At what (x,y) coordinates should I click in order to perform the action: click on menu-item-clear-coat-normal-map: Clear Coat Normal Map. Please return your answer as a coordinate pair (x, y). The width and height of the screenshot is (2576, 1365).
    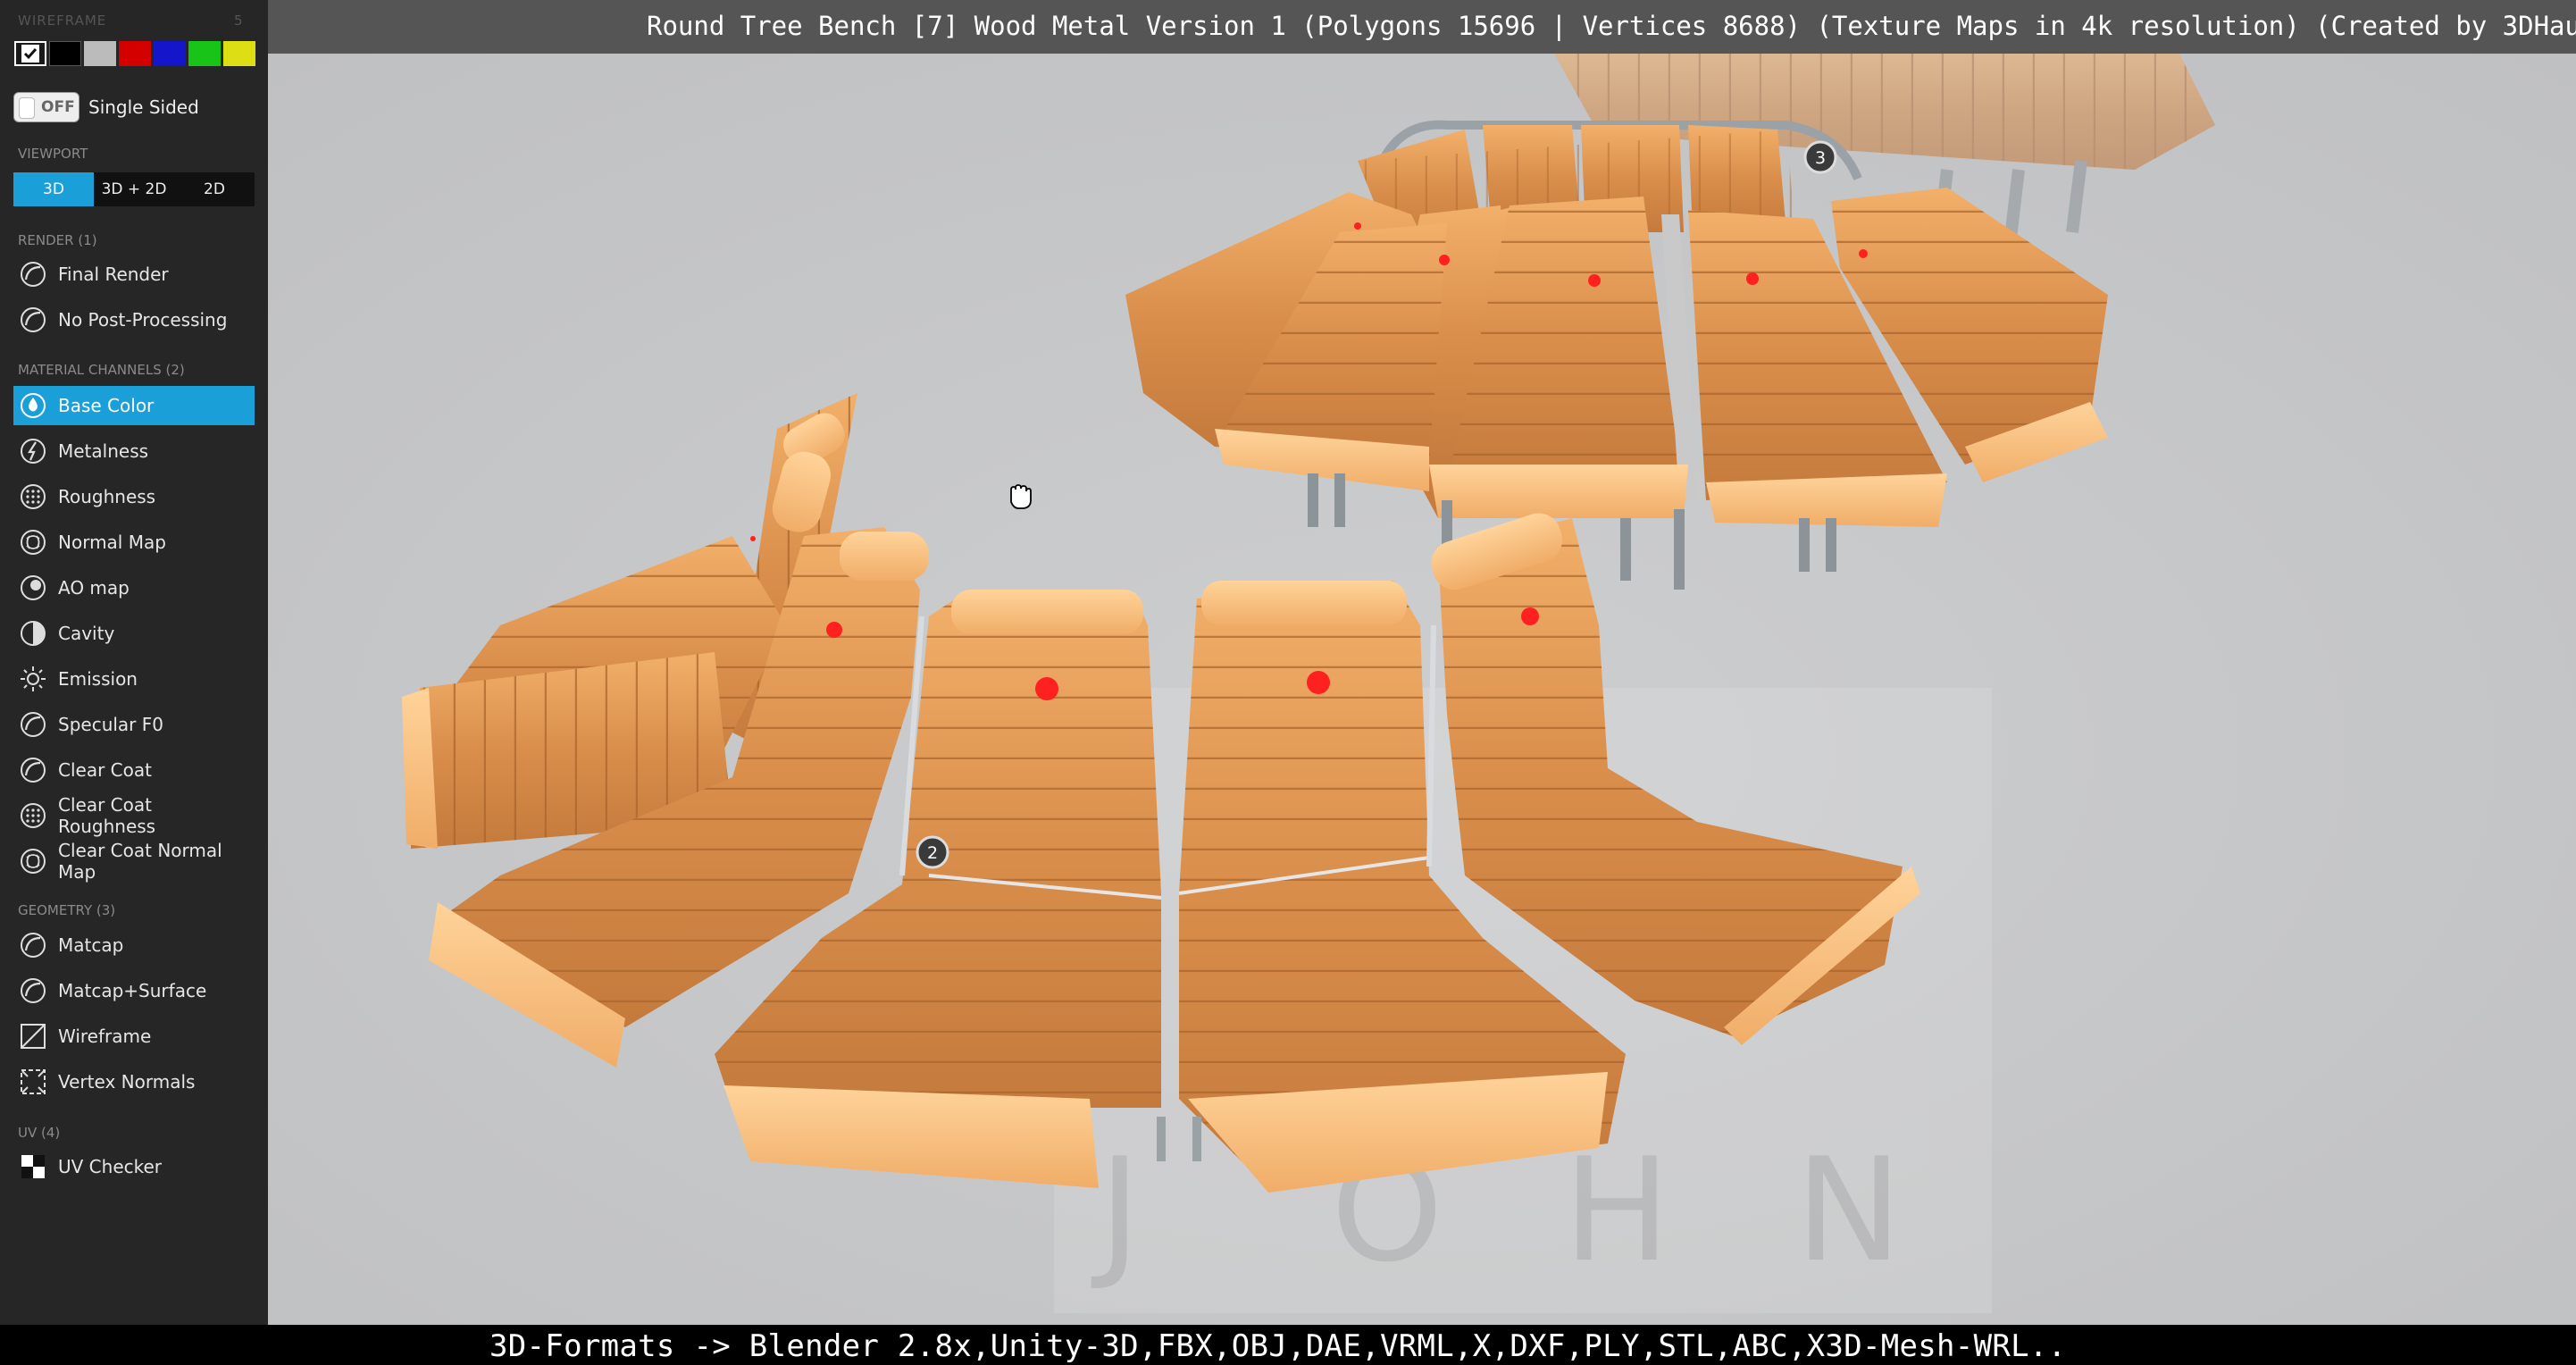
    Looking at the image, I should click on (134, 861).